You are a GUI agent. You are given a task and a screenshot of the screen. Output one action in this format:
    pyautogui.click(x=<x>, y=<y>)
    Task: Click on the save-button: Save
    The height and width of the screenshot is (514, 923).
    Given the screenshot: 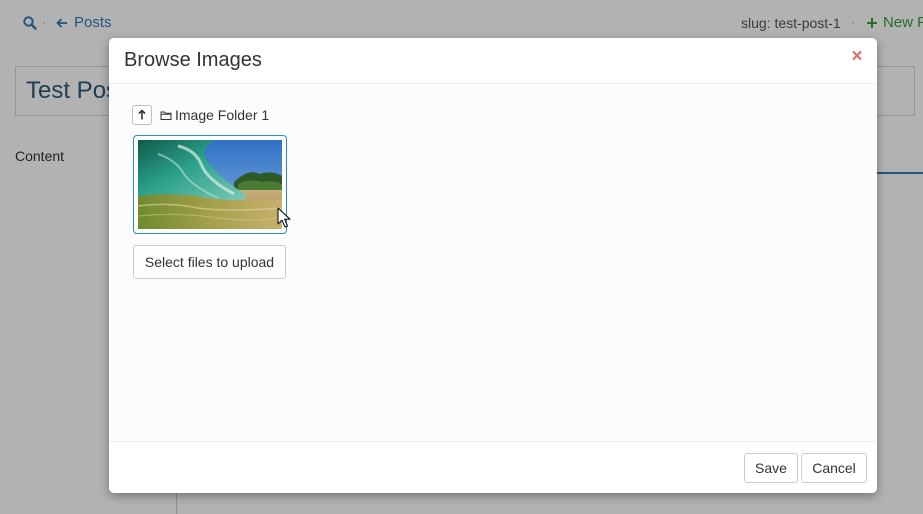 What is the action you would take?
    pyautogui.click(x=771, y=468)
    